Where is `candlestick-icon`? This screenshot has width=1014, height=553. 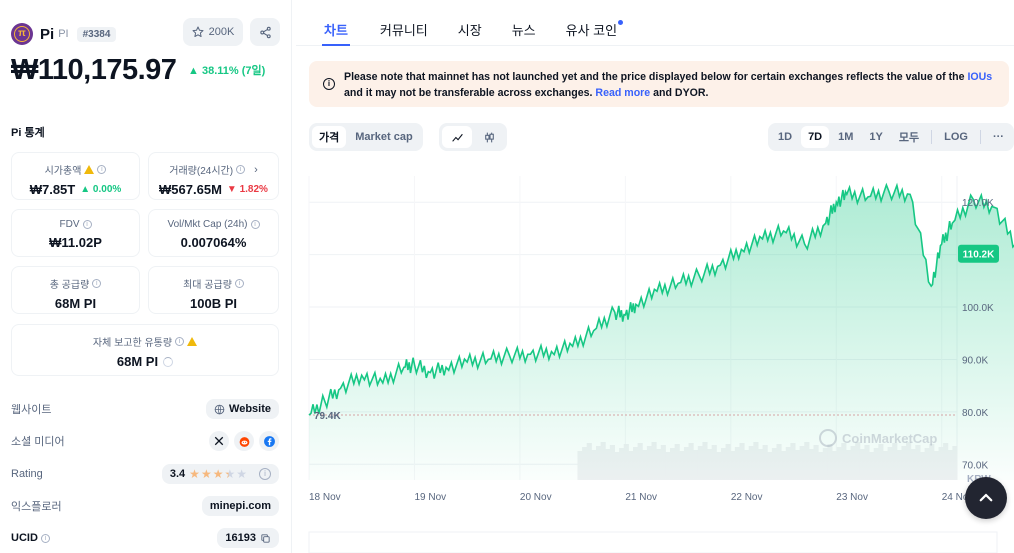
candlestick-icon is located at coordinates (489, 137).